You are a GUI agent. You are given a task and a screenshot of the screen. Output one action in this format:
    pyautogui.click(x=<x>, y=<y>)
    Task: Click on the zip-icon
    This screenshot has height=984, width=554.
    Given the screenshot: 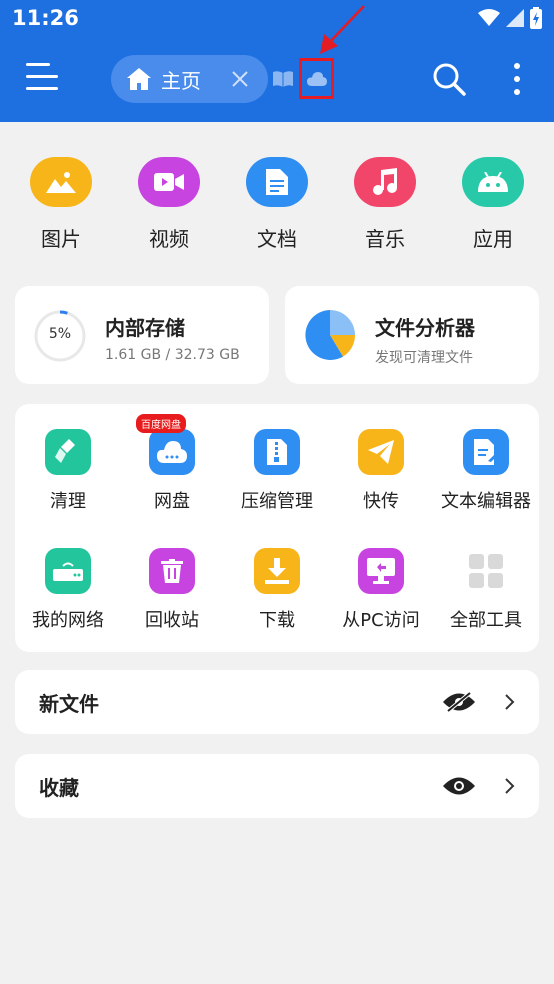 What is the action you would take?
    pyautogui.click(x=277, y=452)
    